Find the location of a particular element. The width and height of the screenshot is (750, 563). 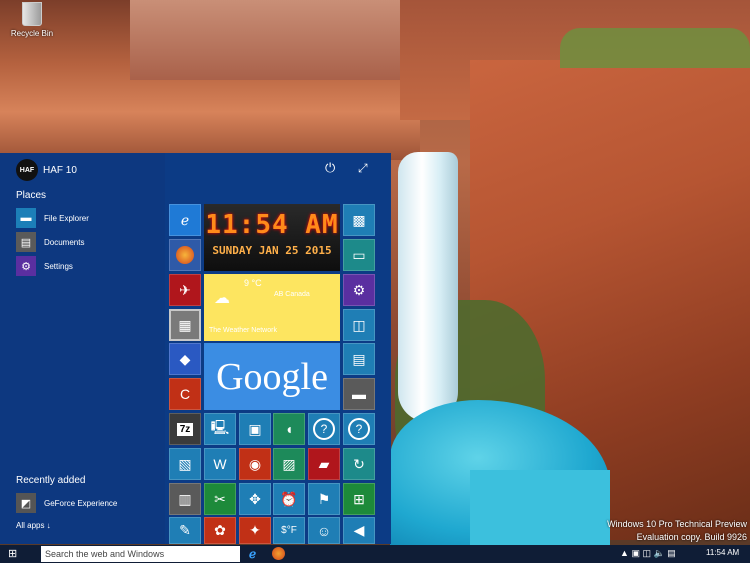

display-tile: ▭ is located at coordinates (359, 255).